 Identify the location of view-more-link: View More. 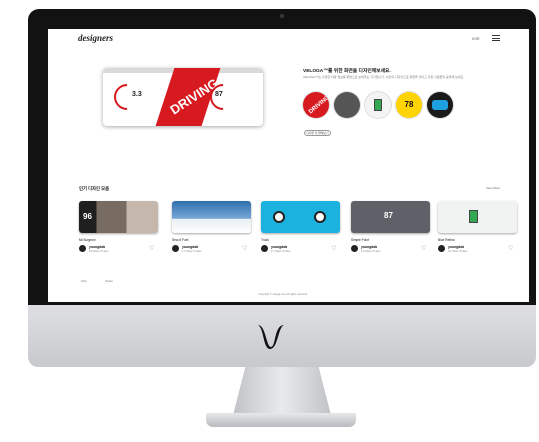
(493, 188).